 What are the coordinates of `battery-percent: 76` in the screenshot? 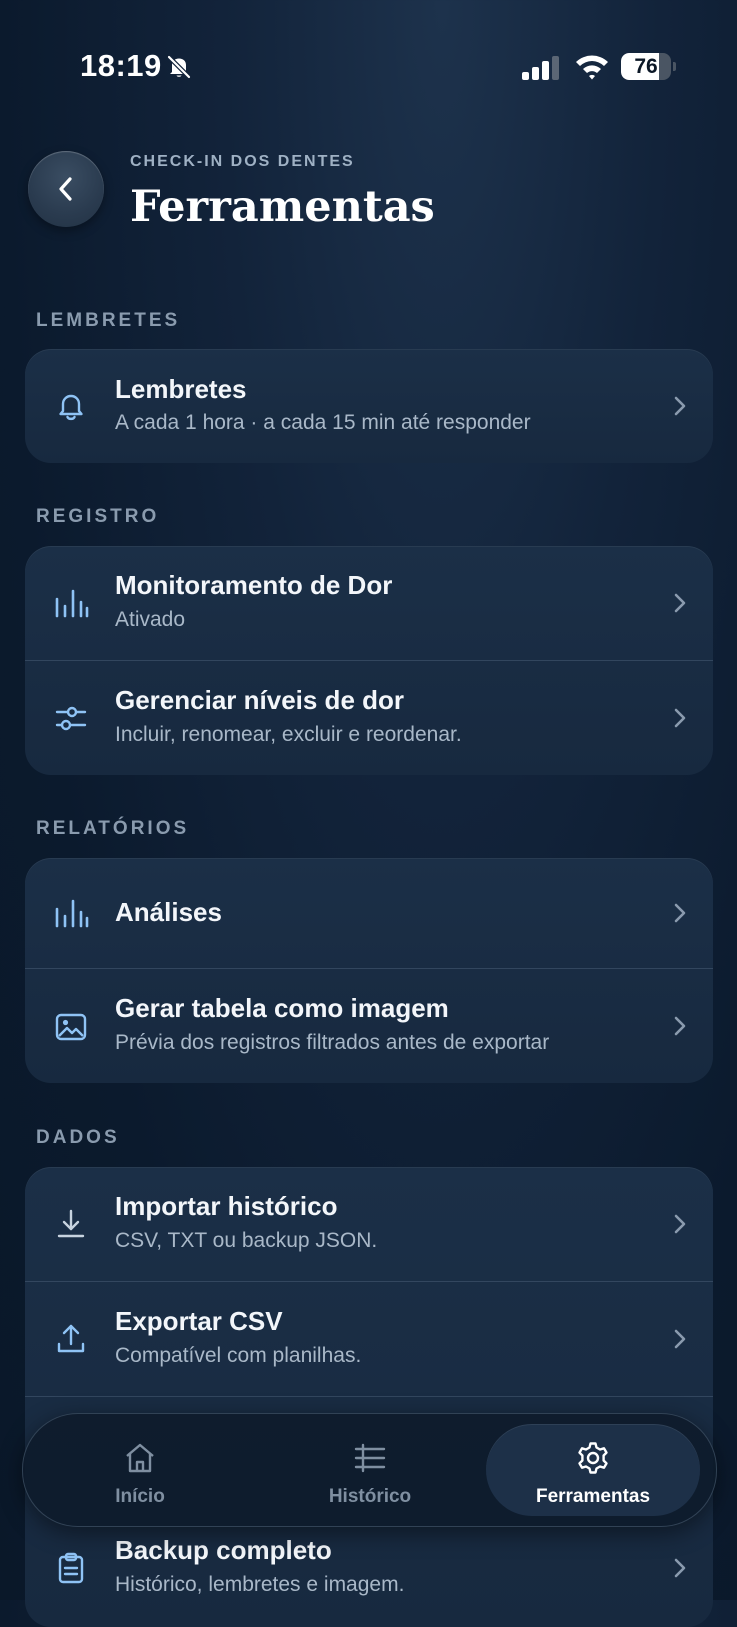 It's located at (646, 66).